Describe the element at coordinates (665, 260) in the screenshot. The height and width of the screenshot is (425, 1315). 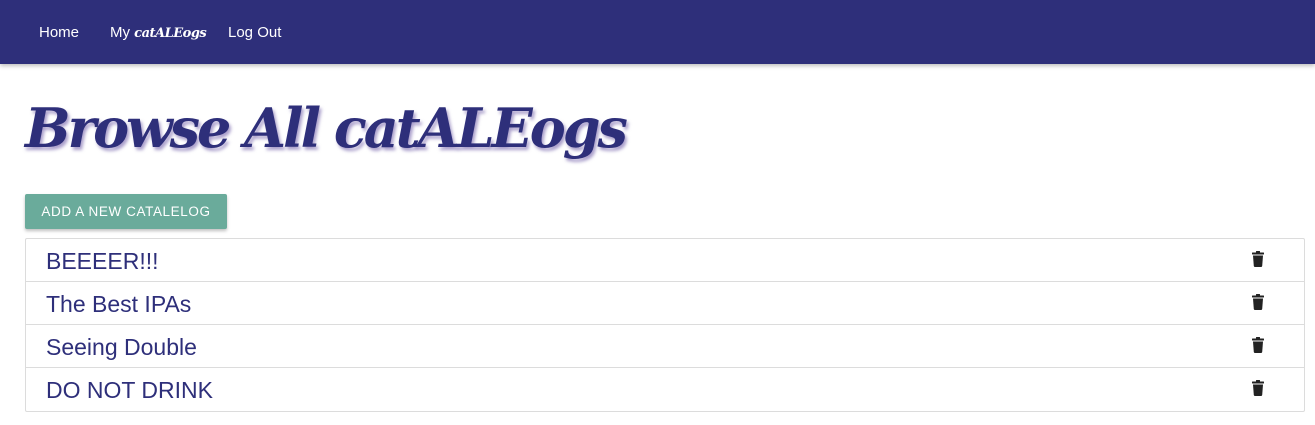
I see `list-item: BEEEER!!!` at that location.